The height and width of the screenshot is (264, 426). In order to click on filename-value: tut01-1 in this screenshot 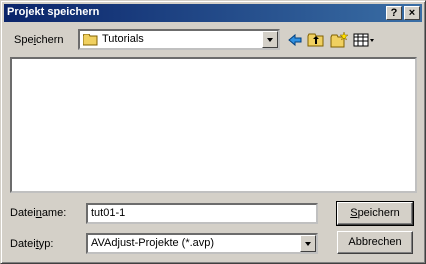, I will do `click(108, 213)`.